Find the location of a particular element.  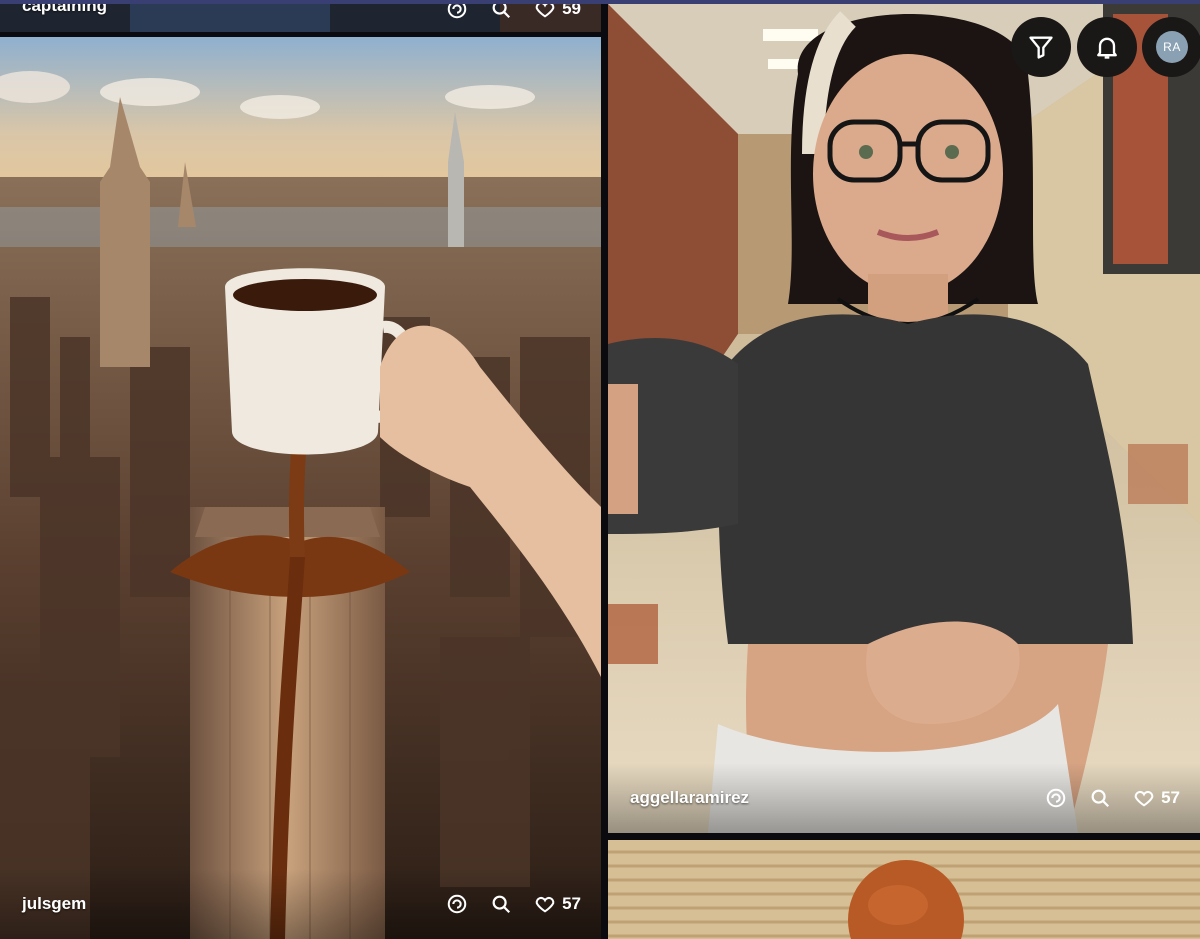

like-button: 59 is located at coordinates (557, 12).